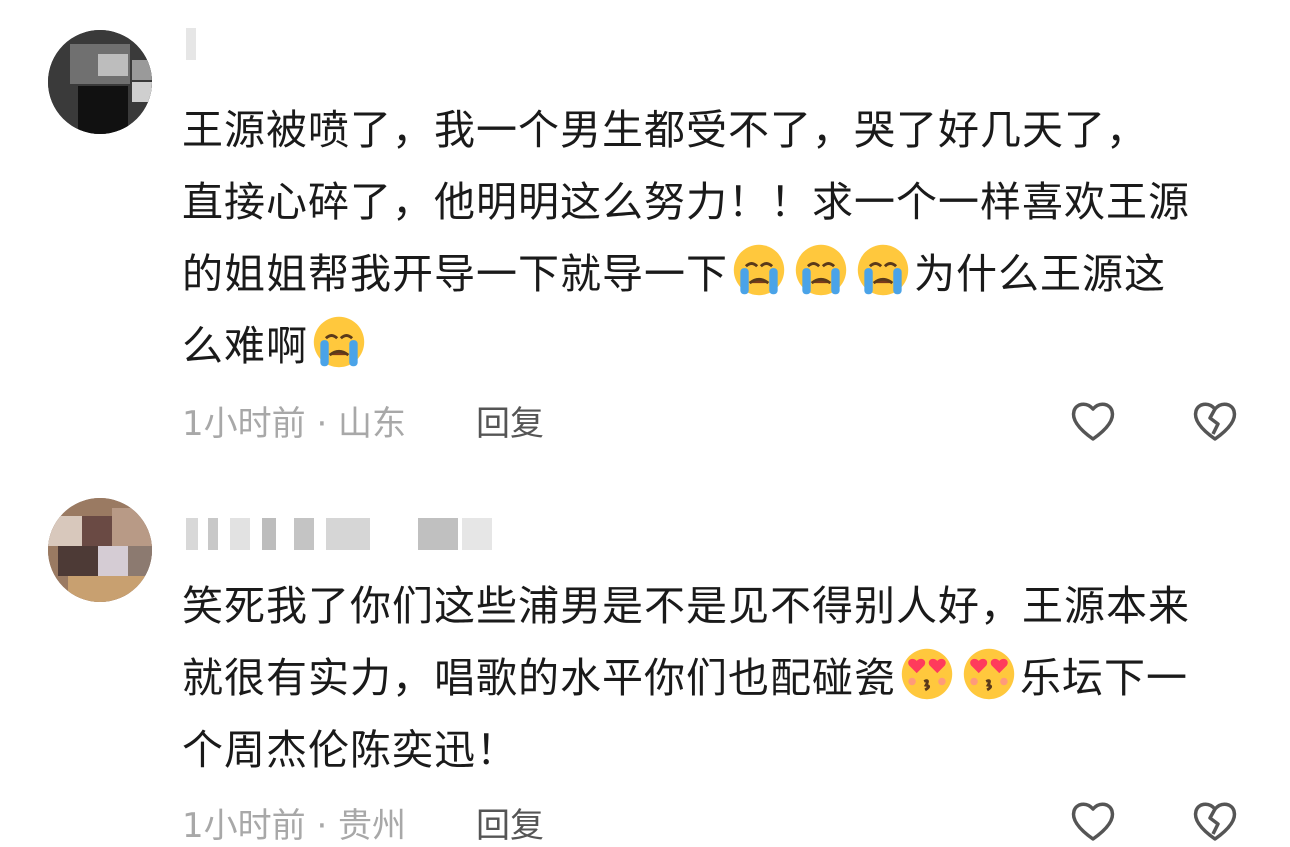 Image resolution: width=1290 pixels, height=847 pixels. What do you see at coordinates (294, 424) in the screenshot?
I see `comment-meta: 1小时前 · 山东` at bounding box center [294, 424].